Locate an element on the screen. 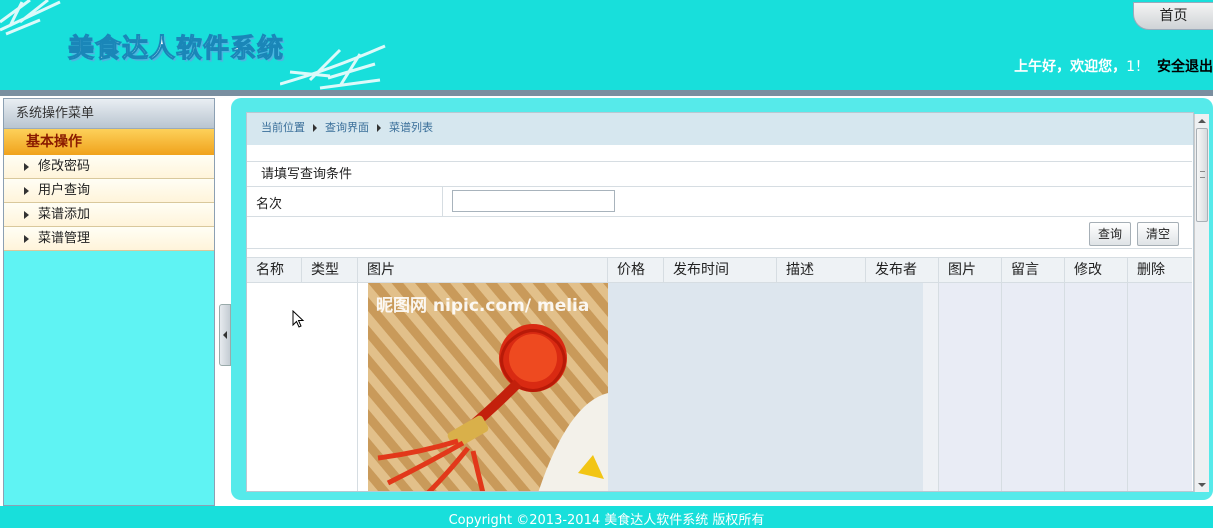 This screenshot has width=1213, height=528. mouse-cursor-icon is located at coordinates (298, 319).